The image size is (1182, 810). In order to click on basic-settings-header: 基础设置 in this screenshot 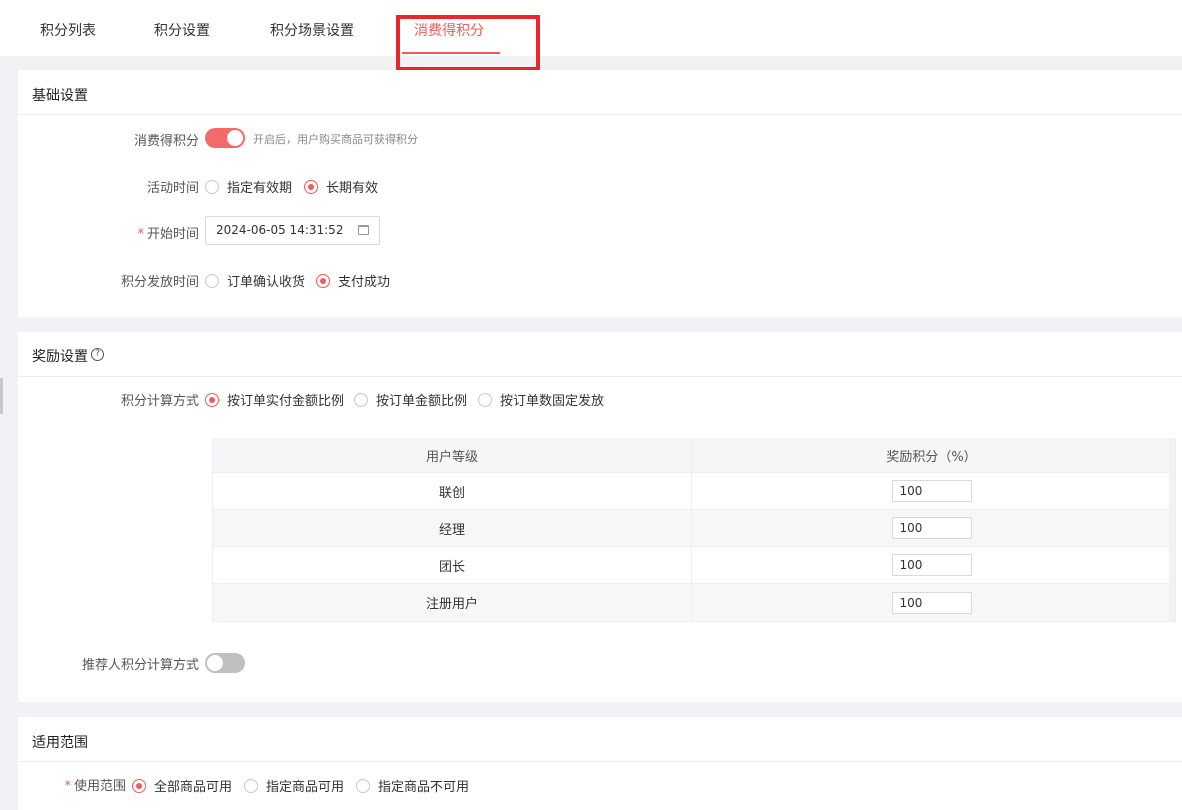, I will do `click(600, 92)`.